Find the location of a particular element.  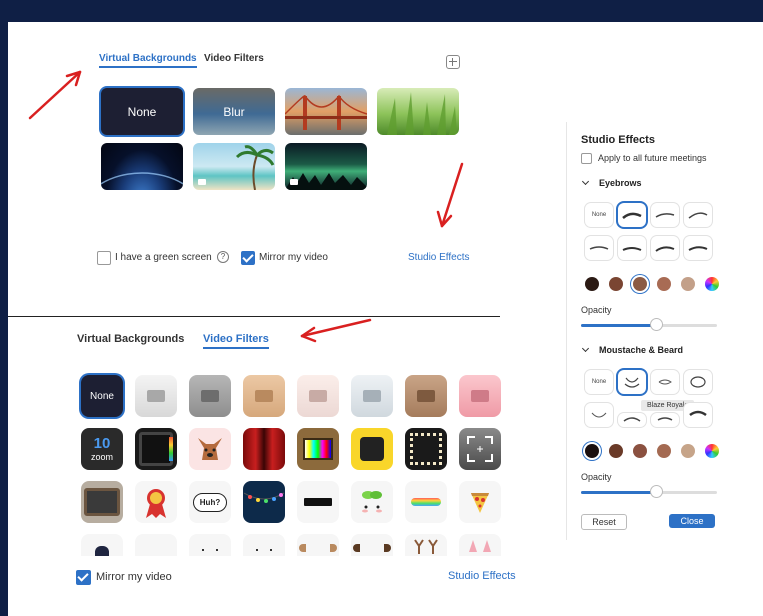

filter-tone-brown is located at coordinates (426, 396).